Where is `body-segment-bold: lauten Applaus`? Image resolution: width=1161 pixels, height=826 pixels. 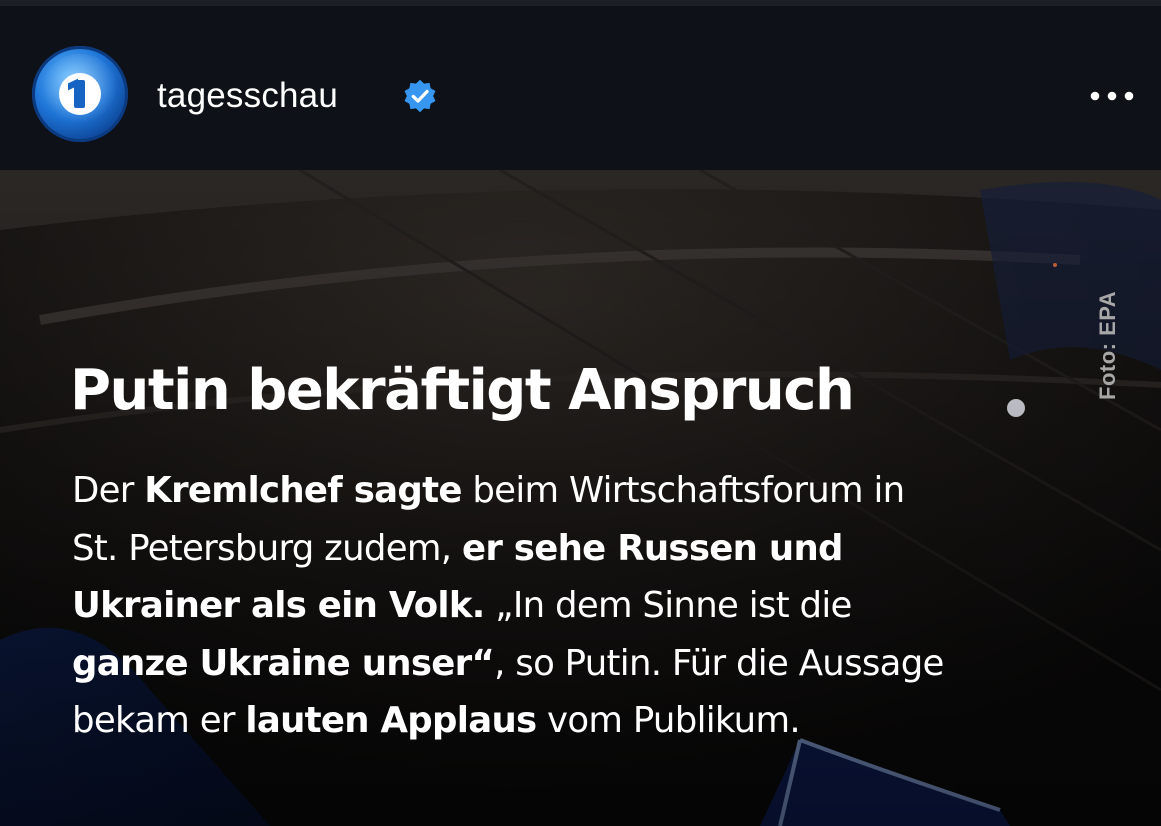
body-segment-bold: lauten Applaus is located at coordinates (391, 720).